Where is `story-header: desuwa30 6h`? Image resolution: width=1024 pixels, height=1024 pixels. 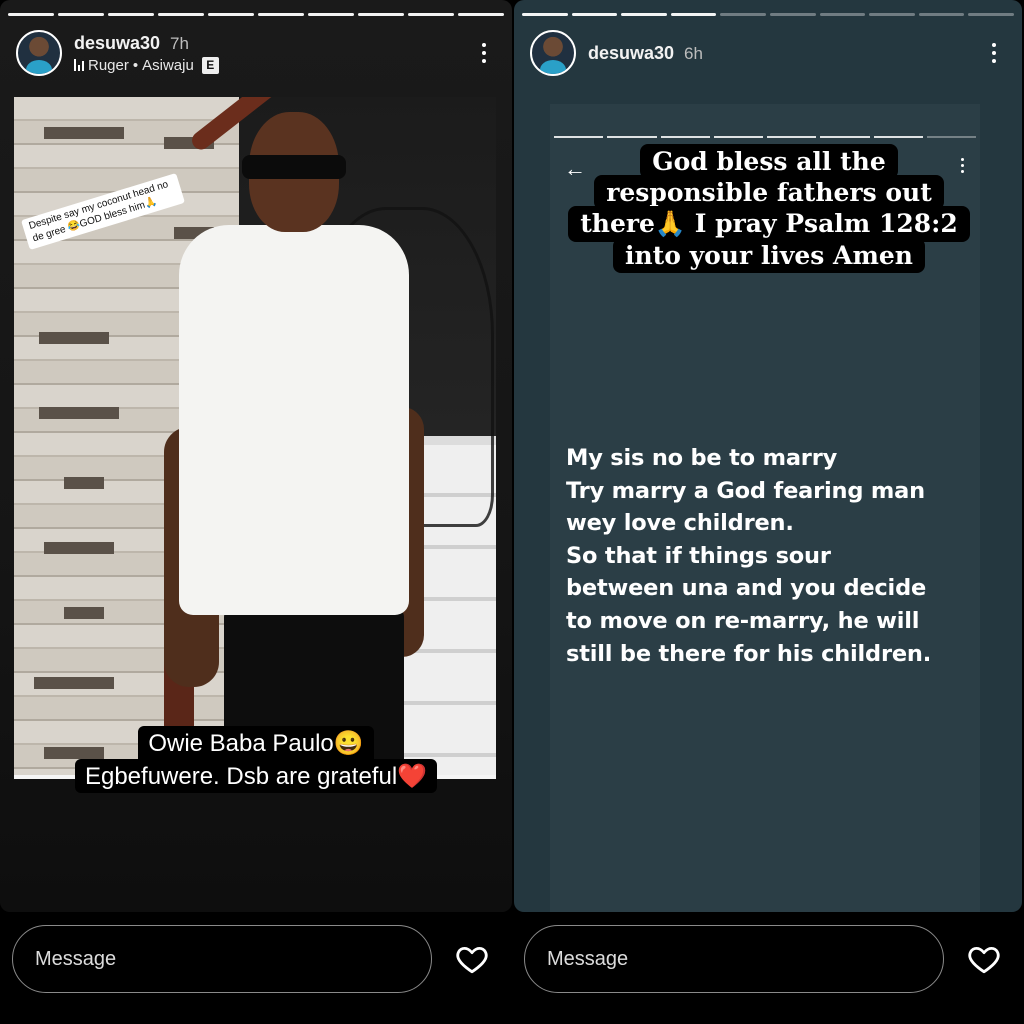 story-header: desuwa30 6h is located at coordinates (768, 53).